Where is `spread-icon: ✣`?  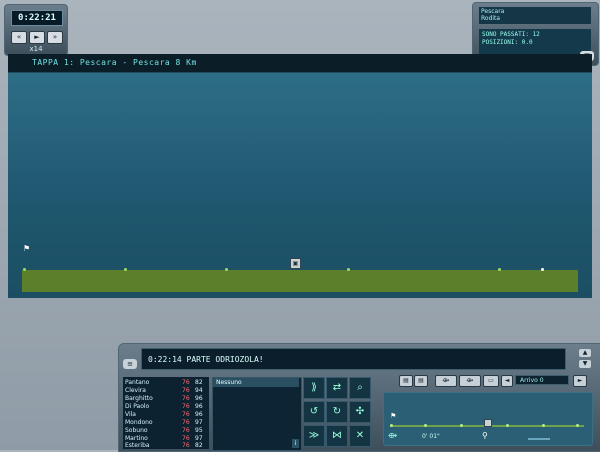 spread-icon: ✣ is located at coordinates (360, 412).